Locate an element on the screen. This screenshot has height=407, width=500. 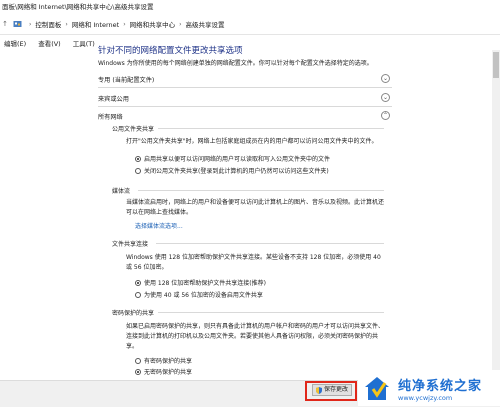
breadcrumb-network-internet: 网络和 Internet is located at coordinates (95, 24).